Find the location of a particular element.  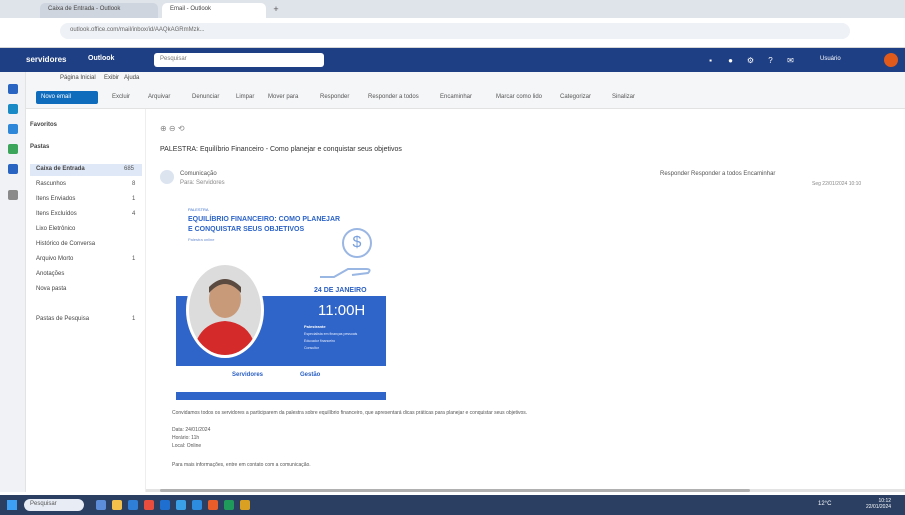

flyer-title-line2: E CONQUISTAR SEUS OBJETIVOS is located at coordinates (246, 229).